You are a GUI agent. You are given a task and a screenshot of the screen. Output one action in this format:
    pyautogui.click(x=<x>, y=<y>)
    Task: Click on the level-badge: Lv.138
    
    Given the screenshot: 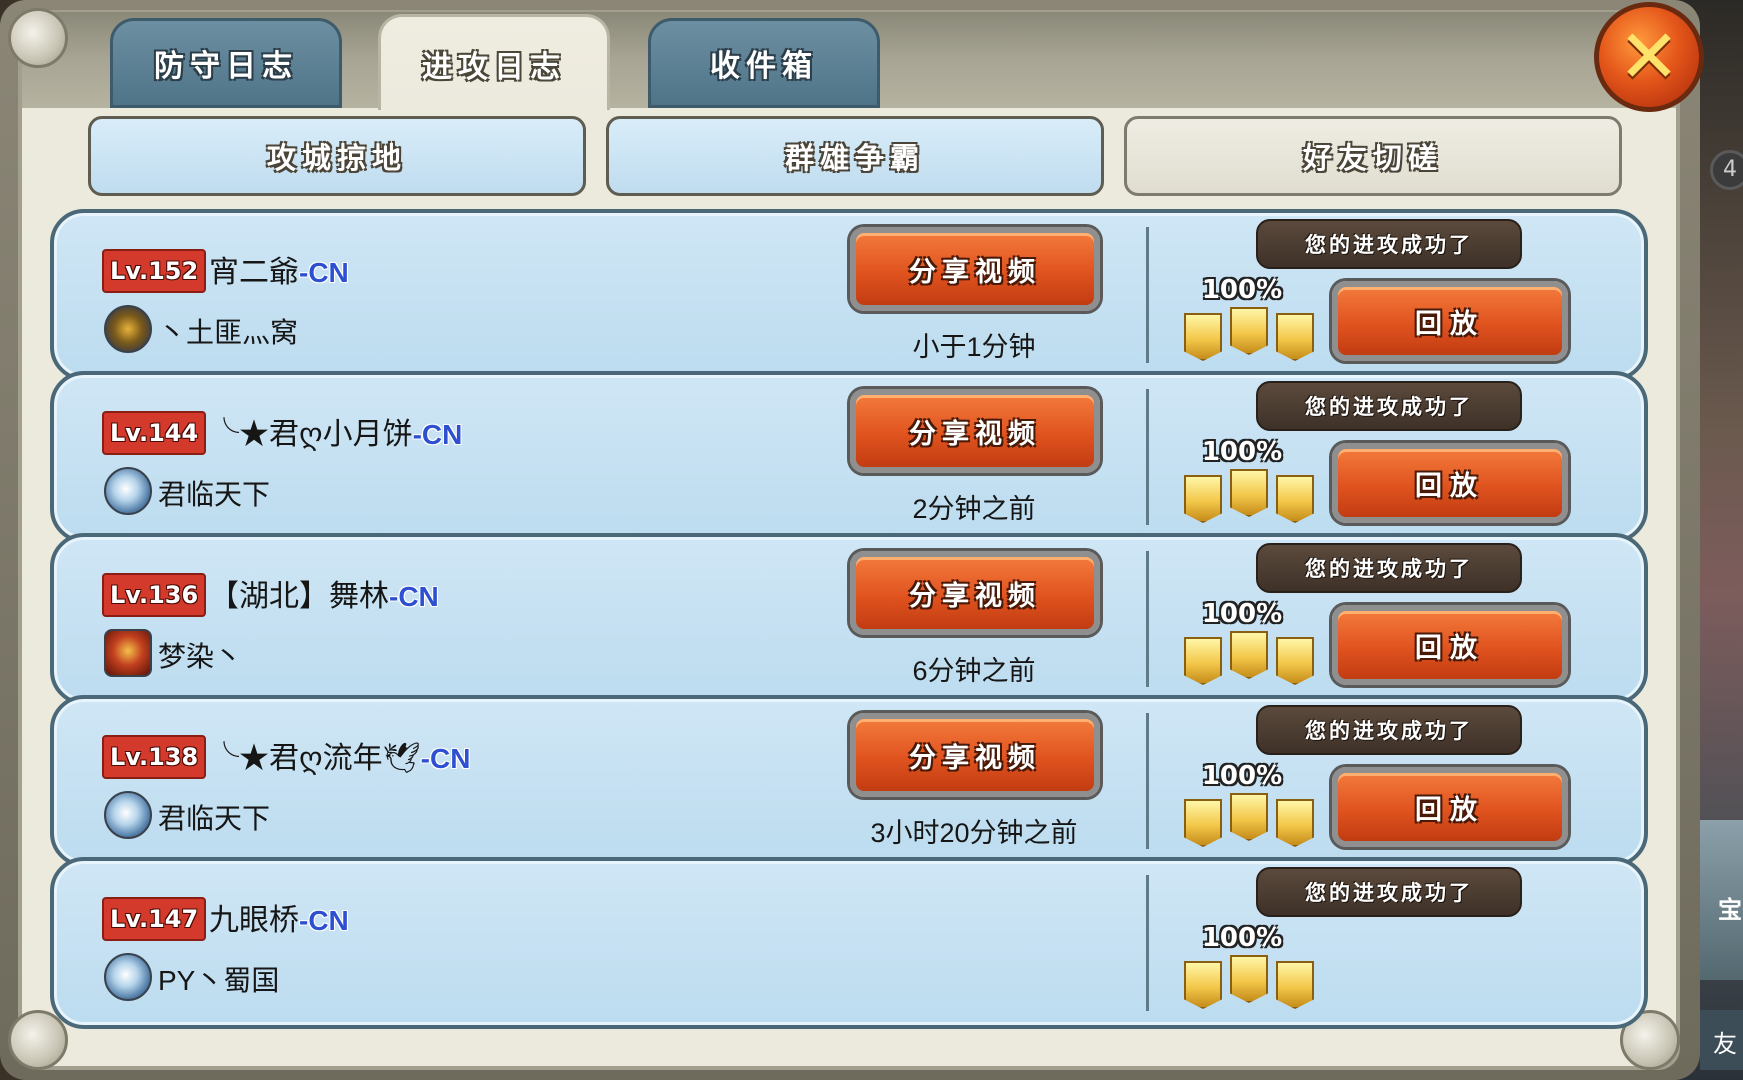 What is the action you would take?
    pyautogui.click(x=154, y=757)
    